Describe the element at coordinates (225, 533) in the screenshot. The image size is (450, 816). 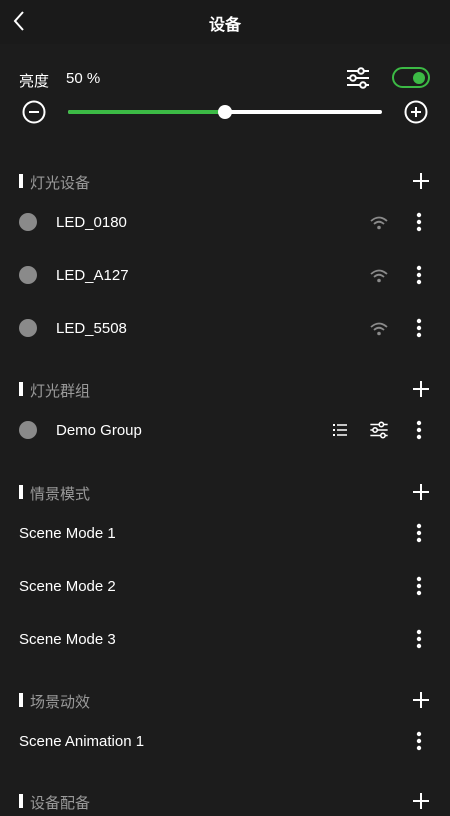
I see `list-item: Scene Mode 1` at that location.